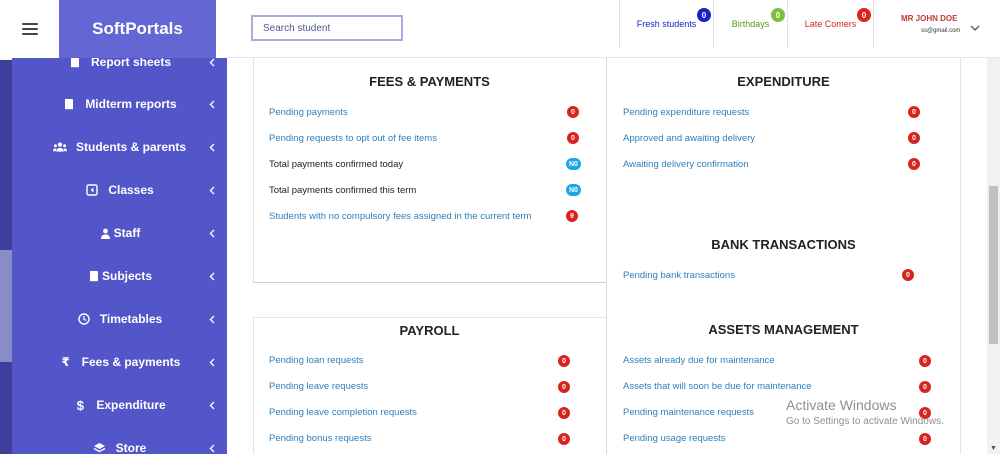 The height and width of the screenshot is (454, 1000). Describe the element at coordinates (993, 265) in the screenshot. I see `scrollbar-thumb` at that location.